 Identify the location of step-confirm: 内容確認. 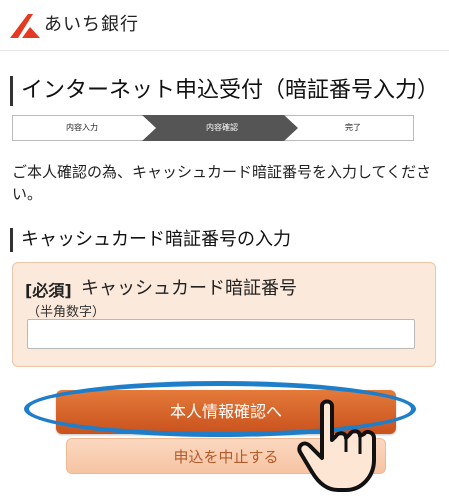
(222, 127).